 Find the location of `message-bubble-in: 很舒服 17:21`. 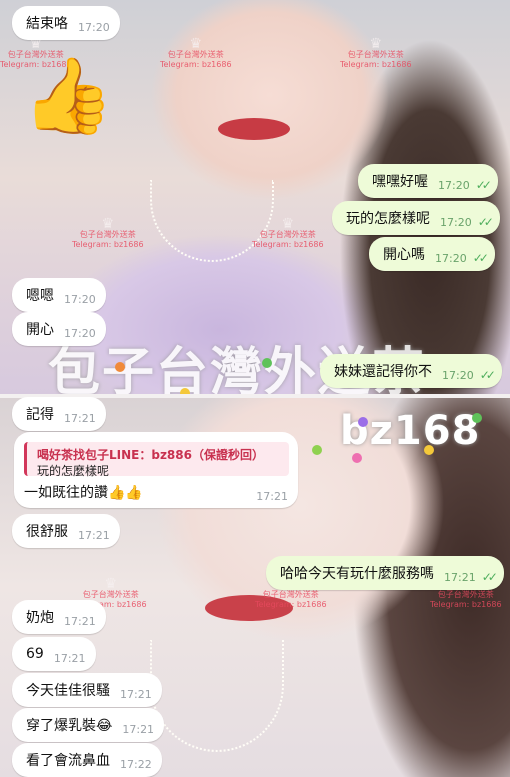

message-bubble-in: 很舒服 17:21 is located at coordinates (66, 531).